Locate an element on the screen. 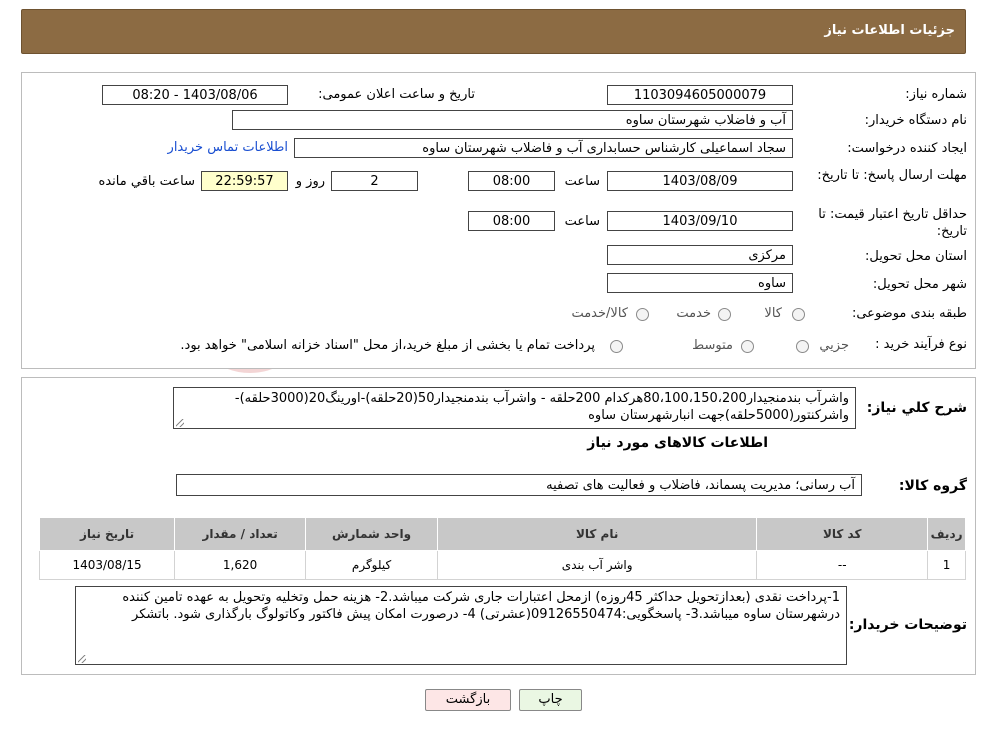  announce-field: 1403/08/06 - 08:20 is located at coordinates (195, 95).